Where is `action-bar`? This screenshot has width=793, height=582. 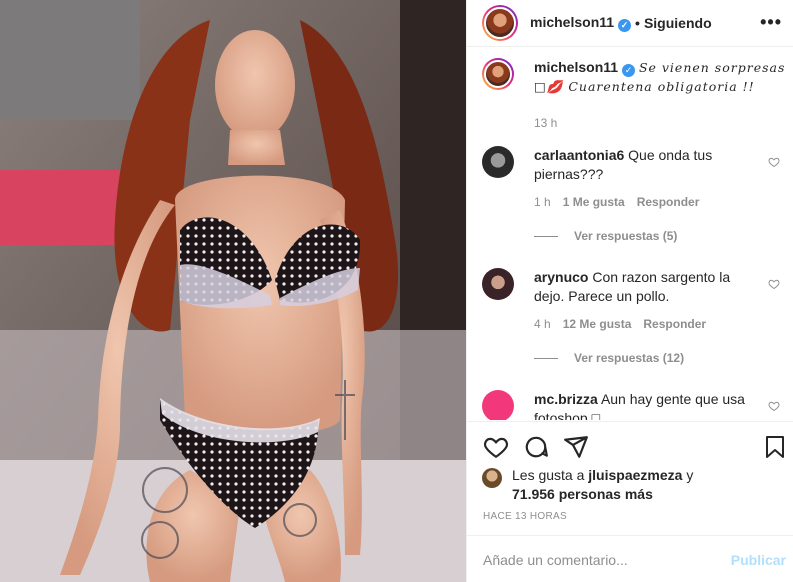
action-bar is located at coordinates (630, 446).